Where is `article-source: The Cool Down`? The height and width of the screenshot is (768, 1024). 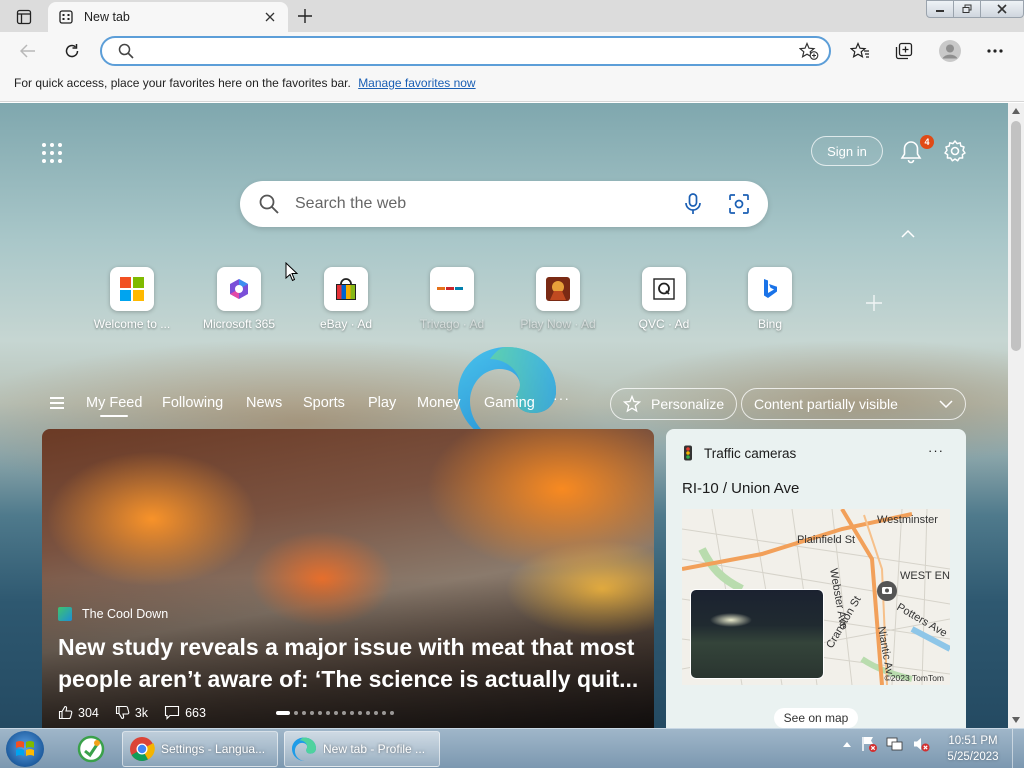 article-source: The Cool Down is located at coordinates (113, 614).